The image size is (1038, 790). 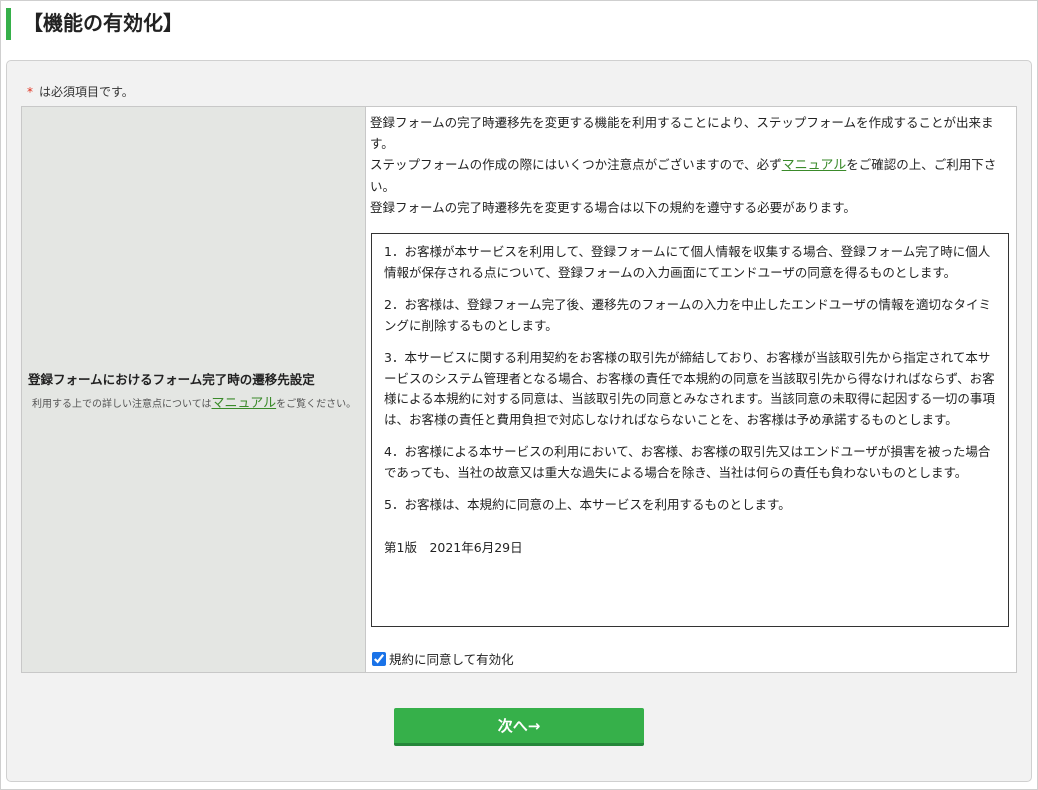 What do you see at coordinates (587, 504) in the screenshot?
I see `terms-item-5: 5．お客様は、本規約に同意の上、本サービスを利用するものとします。` at bounding box center [587, 504].